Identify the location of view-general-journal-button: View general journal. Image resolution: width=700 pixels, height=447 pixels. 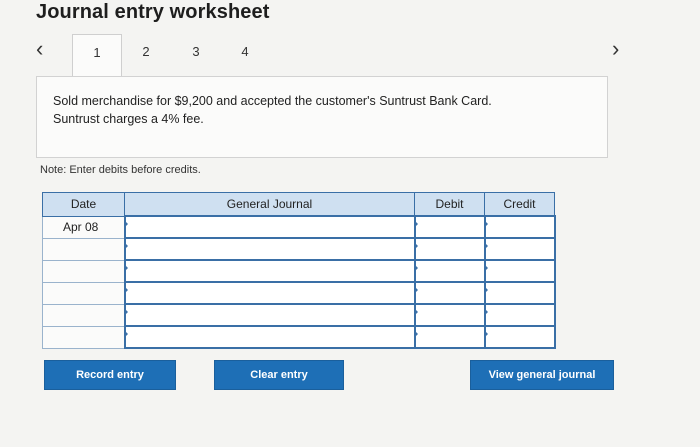
(542, 375).